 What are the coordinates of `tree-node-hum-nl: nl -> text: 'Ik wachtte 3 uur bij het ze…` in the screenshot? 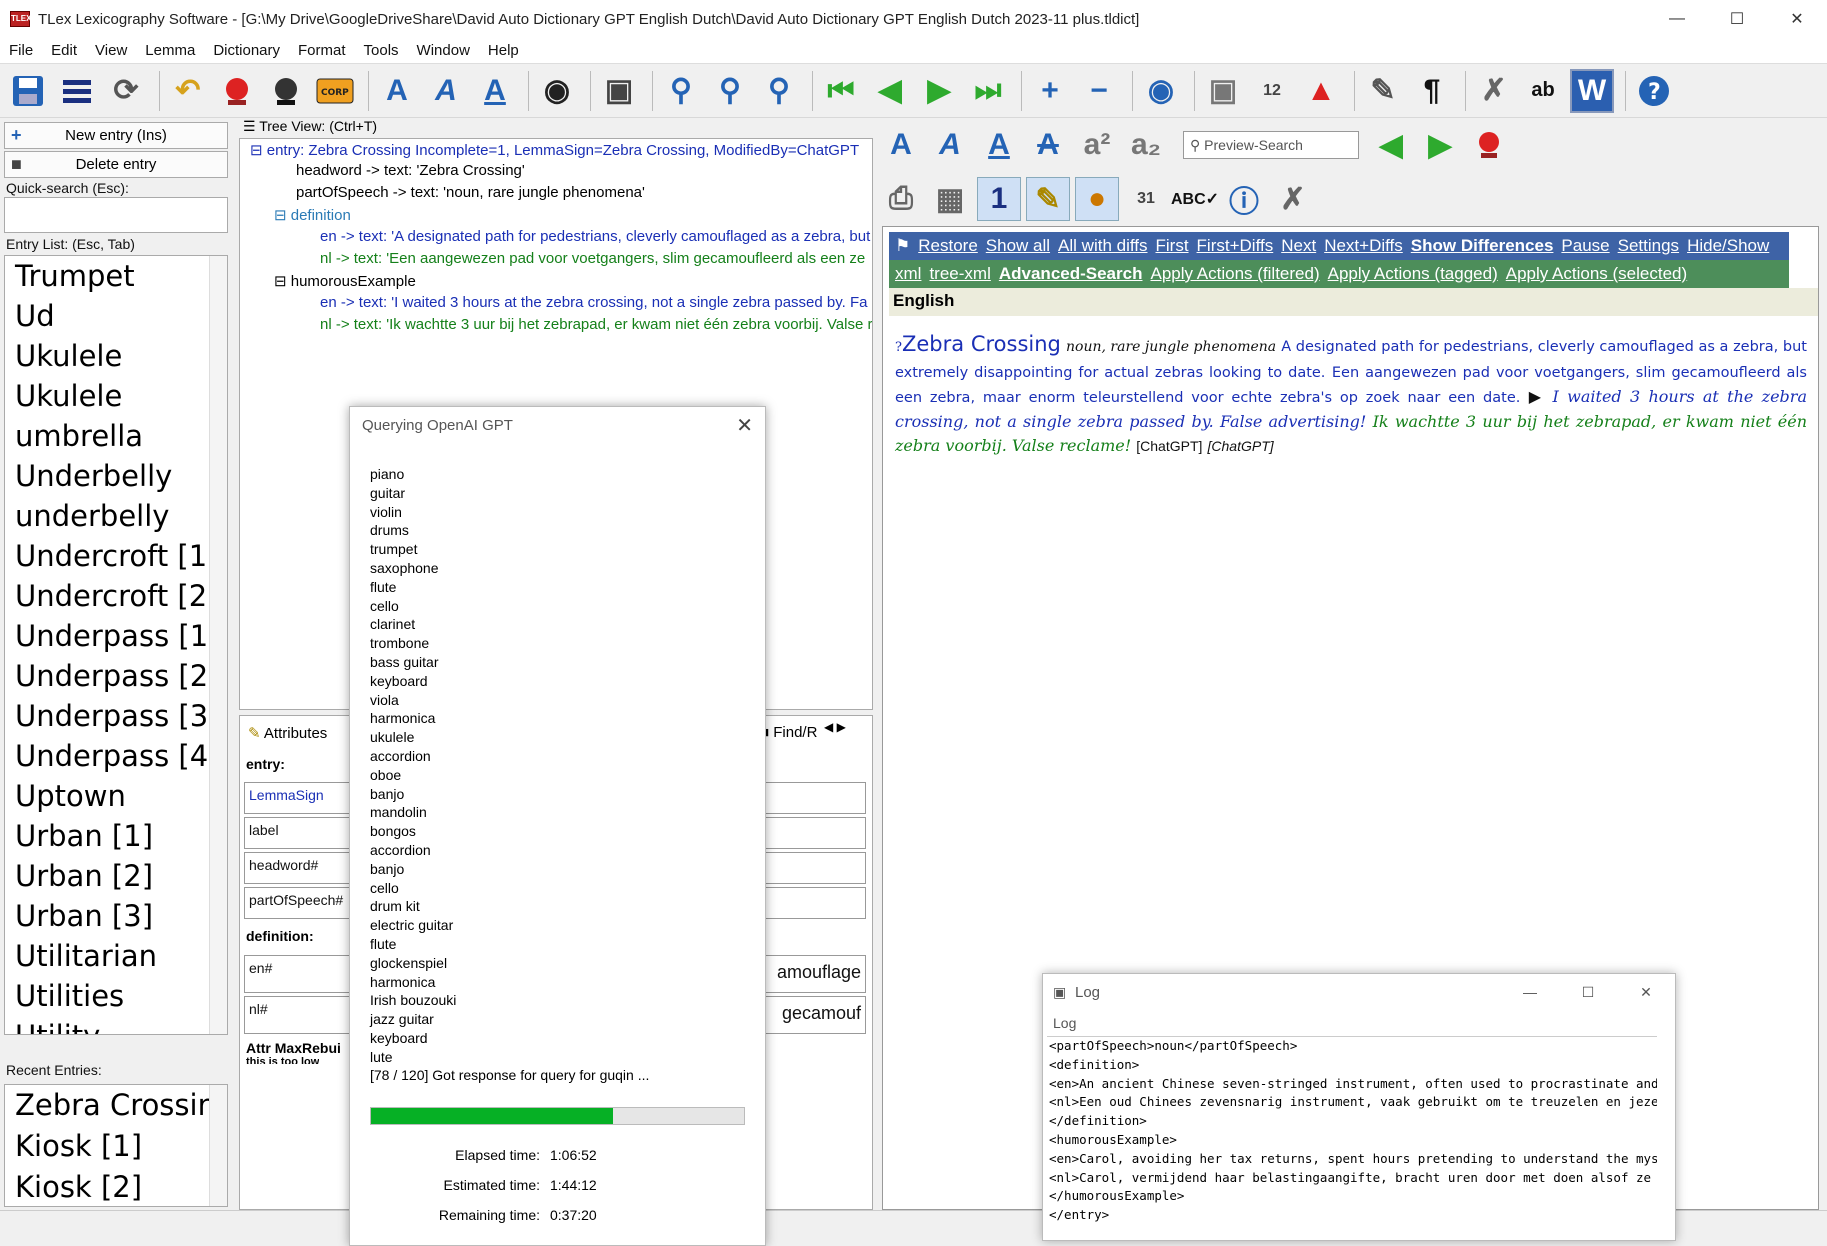 It's located at (596, 324).